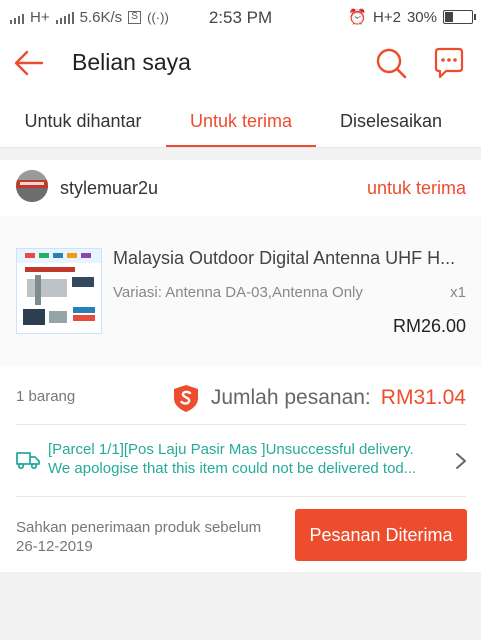 Image resolution: width=481 pixels, height=640 pixels. Describe the element at coordinates (139, 527) in the screenshot. I see `confirm-note-line-1: Sahkan penerimaan produk sebelum` at that location.